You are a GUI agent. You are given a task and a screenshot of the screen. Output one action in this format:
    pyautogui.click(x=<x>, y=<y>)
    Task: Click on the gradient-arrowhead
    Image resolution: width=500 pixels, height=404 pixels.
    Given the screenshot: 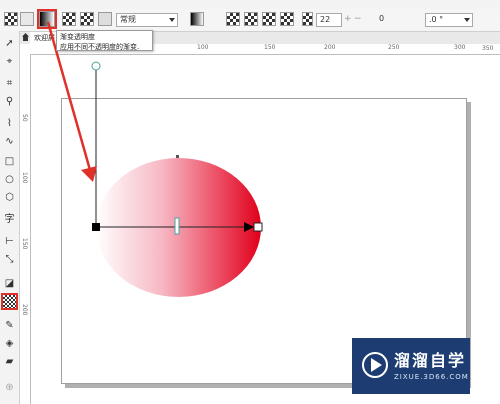 What is the action you would take?
    pyautogui.click(x=249, y=227)
    